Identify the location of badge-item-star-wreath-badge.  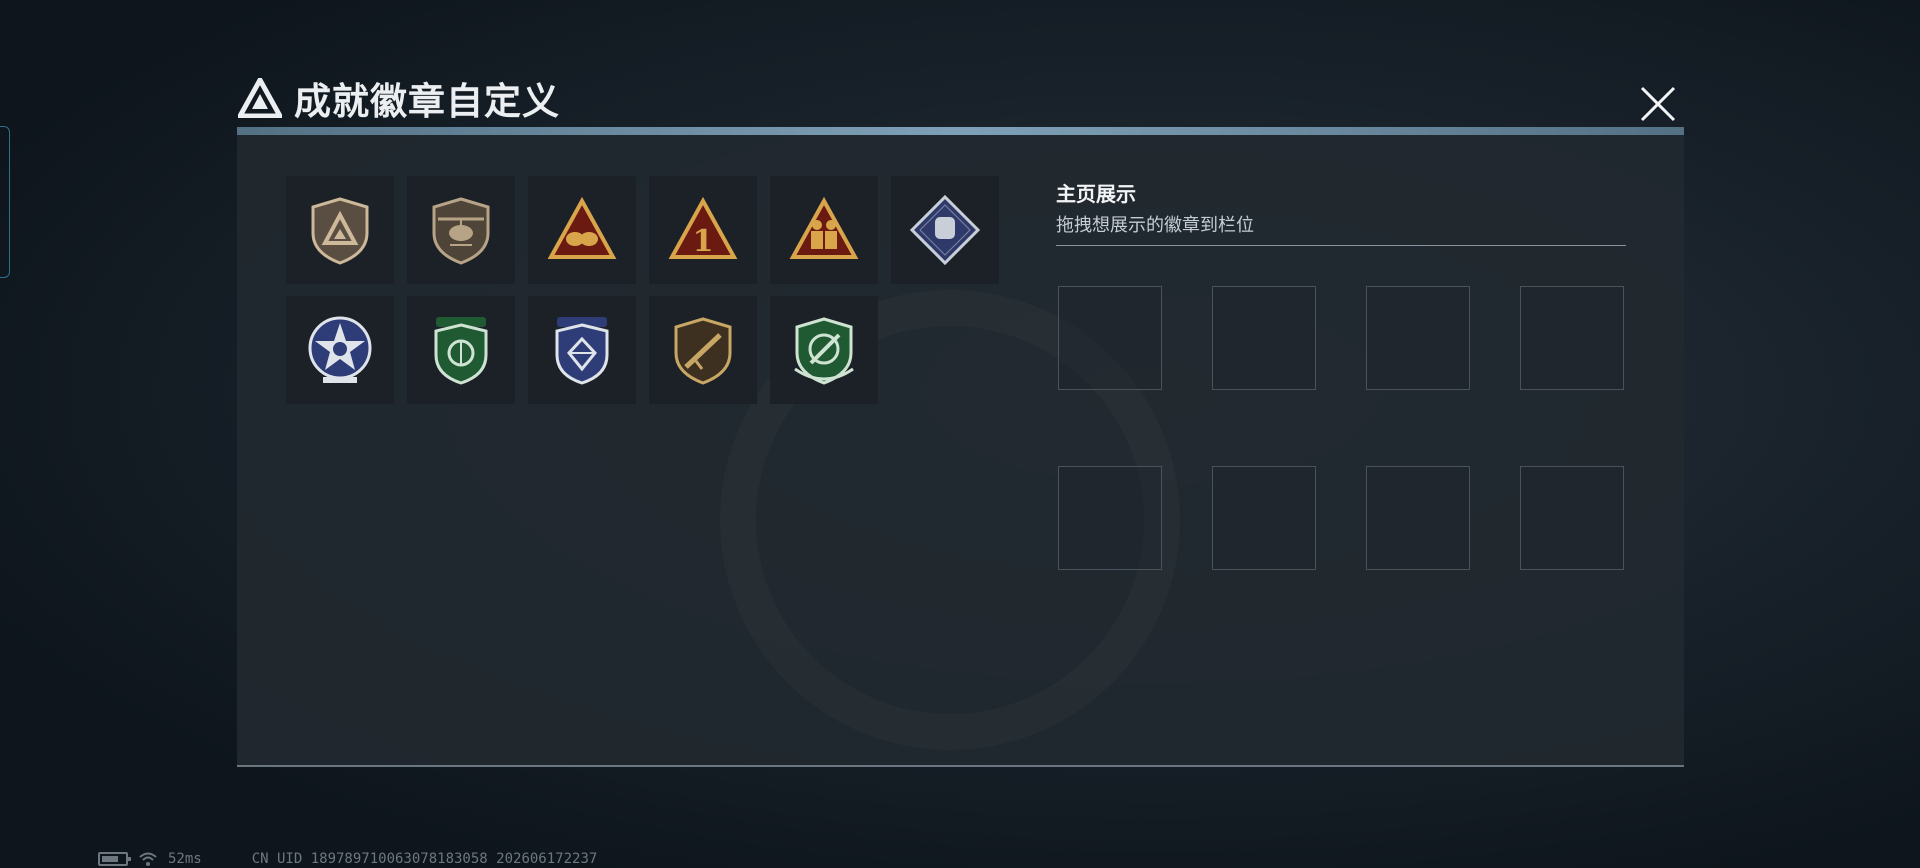
(340, 350).